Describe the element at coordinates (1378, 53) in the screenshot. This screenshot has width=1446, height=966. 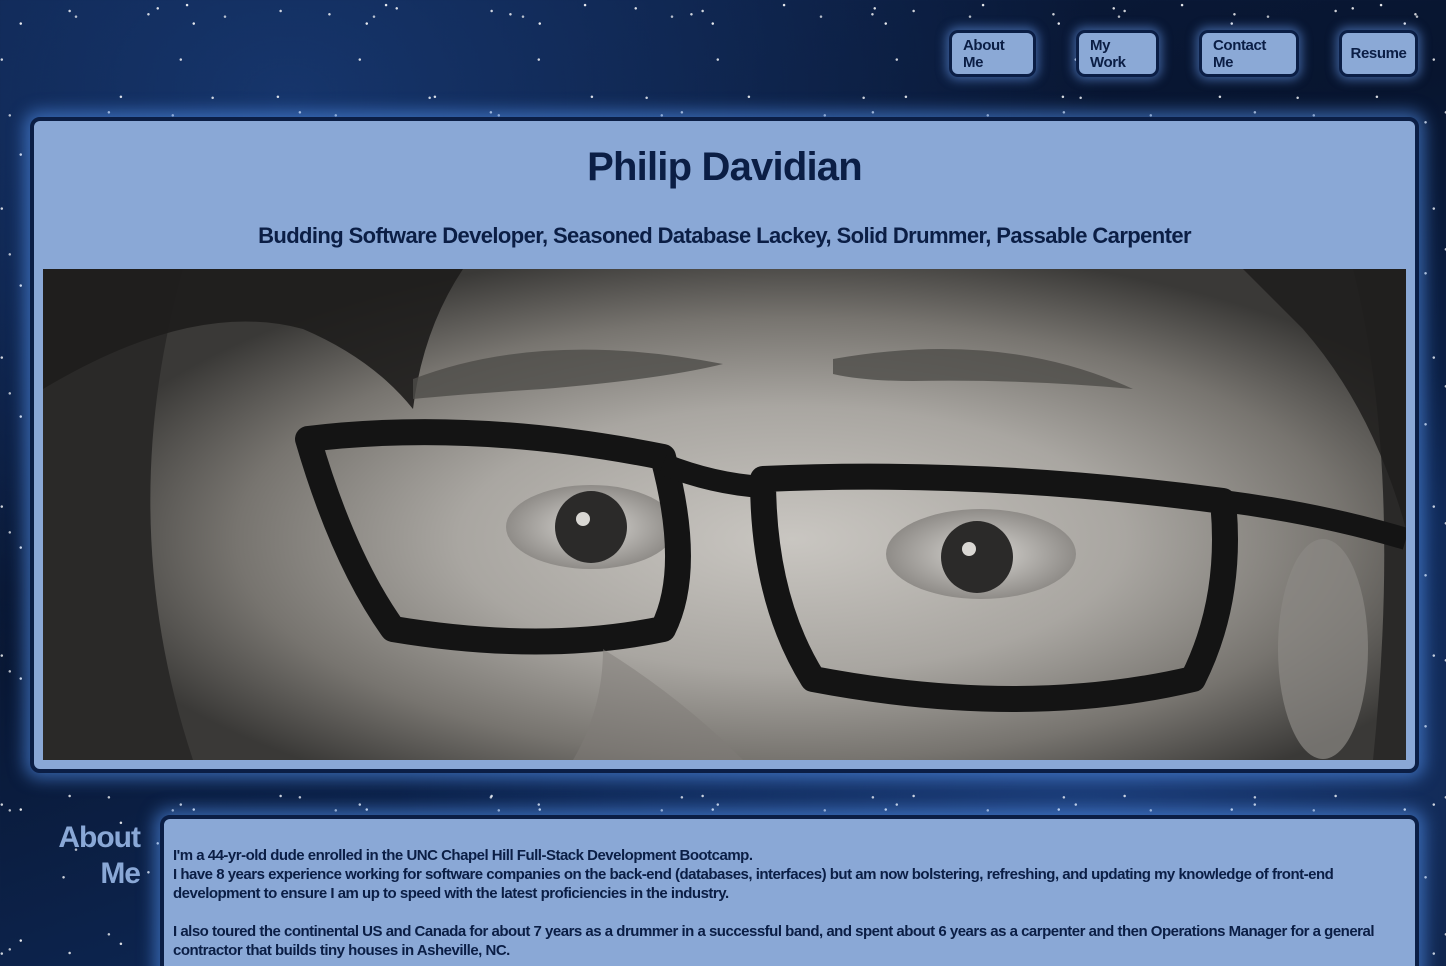
I see `nav-resume-button: Resume` at that location.